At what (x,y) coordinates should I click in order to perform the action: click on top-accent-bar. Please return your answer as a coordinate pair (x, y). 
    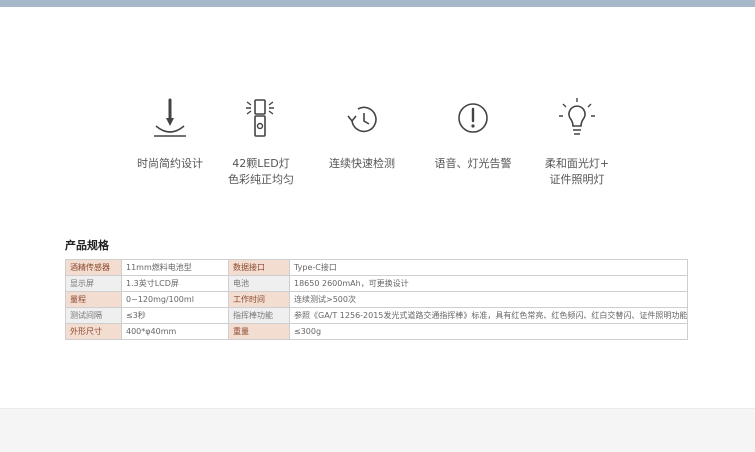
    Looking at the image, I should click on (377, 3).